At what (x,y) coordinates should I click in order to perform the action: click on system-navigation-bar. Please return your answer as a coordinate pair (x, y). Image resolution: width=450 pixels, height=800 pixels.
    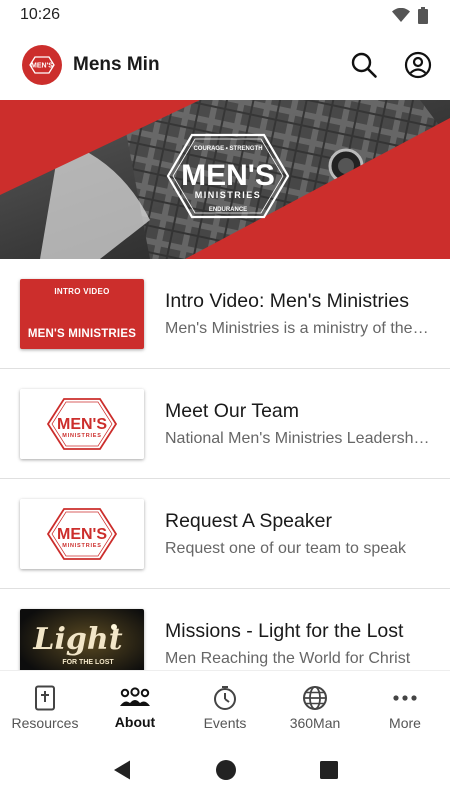
    Looking at the image, I should click on (225, 770).